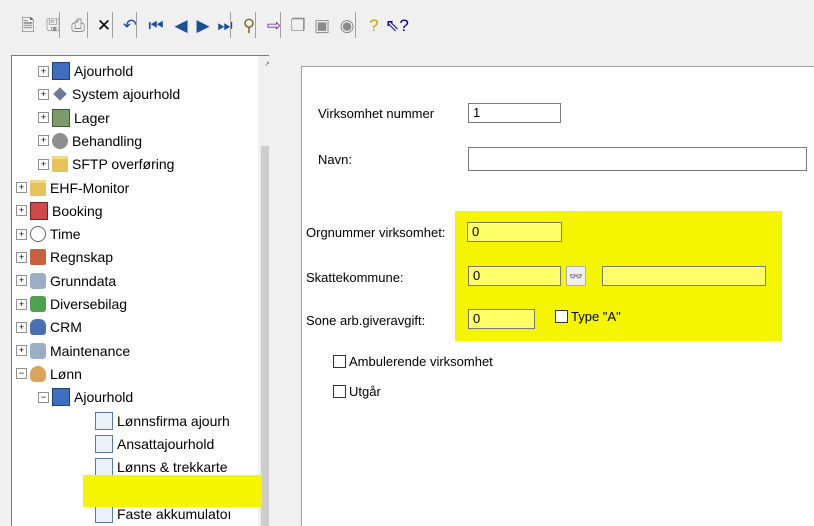 This screenshot has width=814, height=526. I want to click on next-record-button: ▶, so click(203, 25).